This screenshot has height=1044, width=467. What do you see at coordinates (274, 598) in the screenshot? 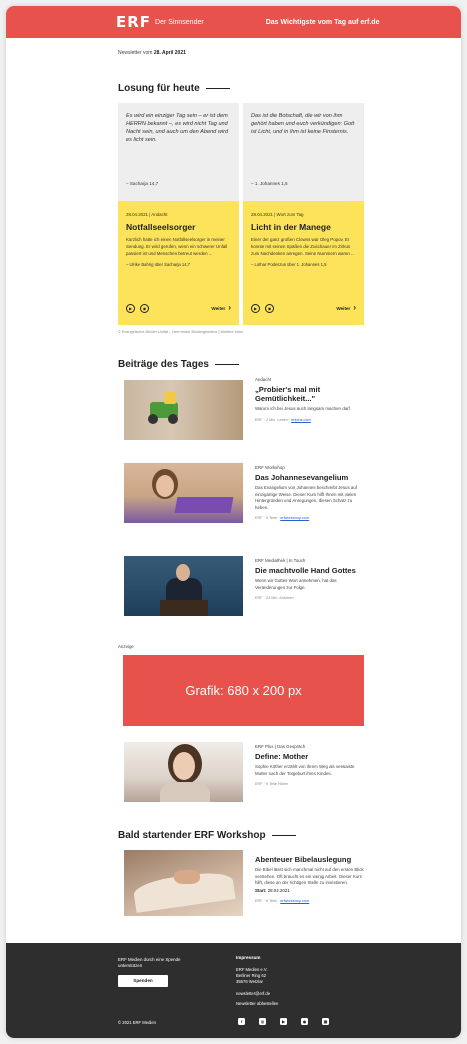
I see `article-meta: ERF · 24 Min. Anhören` at bounding box center [274, 598].